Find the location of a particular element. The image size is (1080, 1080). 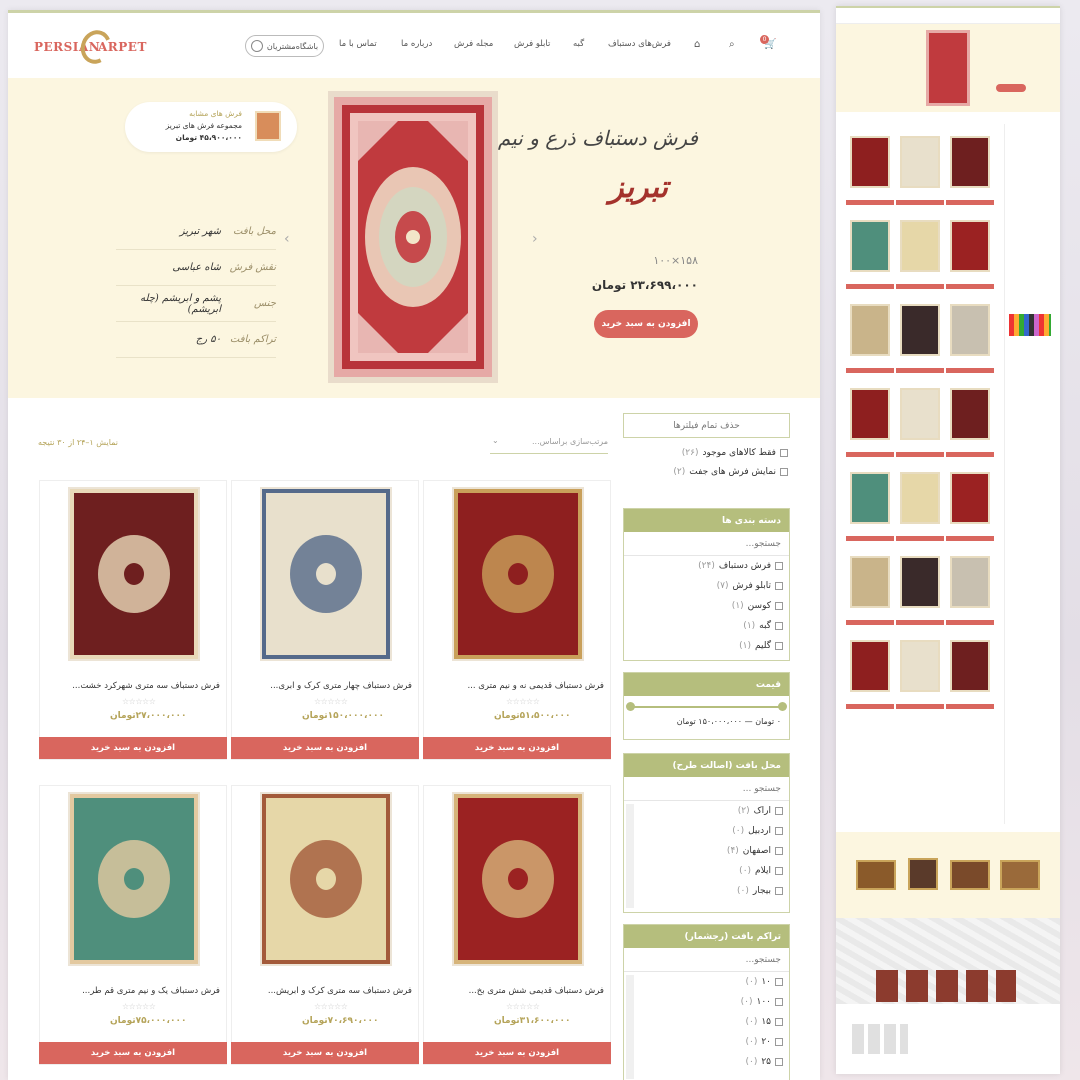

place-item: بیجار (۰) is located at coordinates (706, 891).